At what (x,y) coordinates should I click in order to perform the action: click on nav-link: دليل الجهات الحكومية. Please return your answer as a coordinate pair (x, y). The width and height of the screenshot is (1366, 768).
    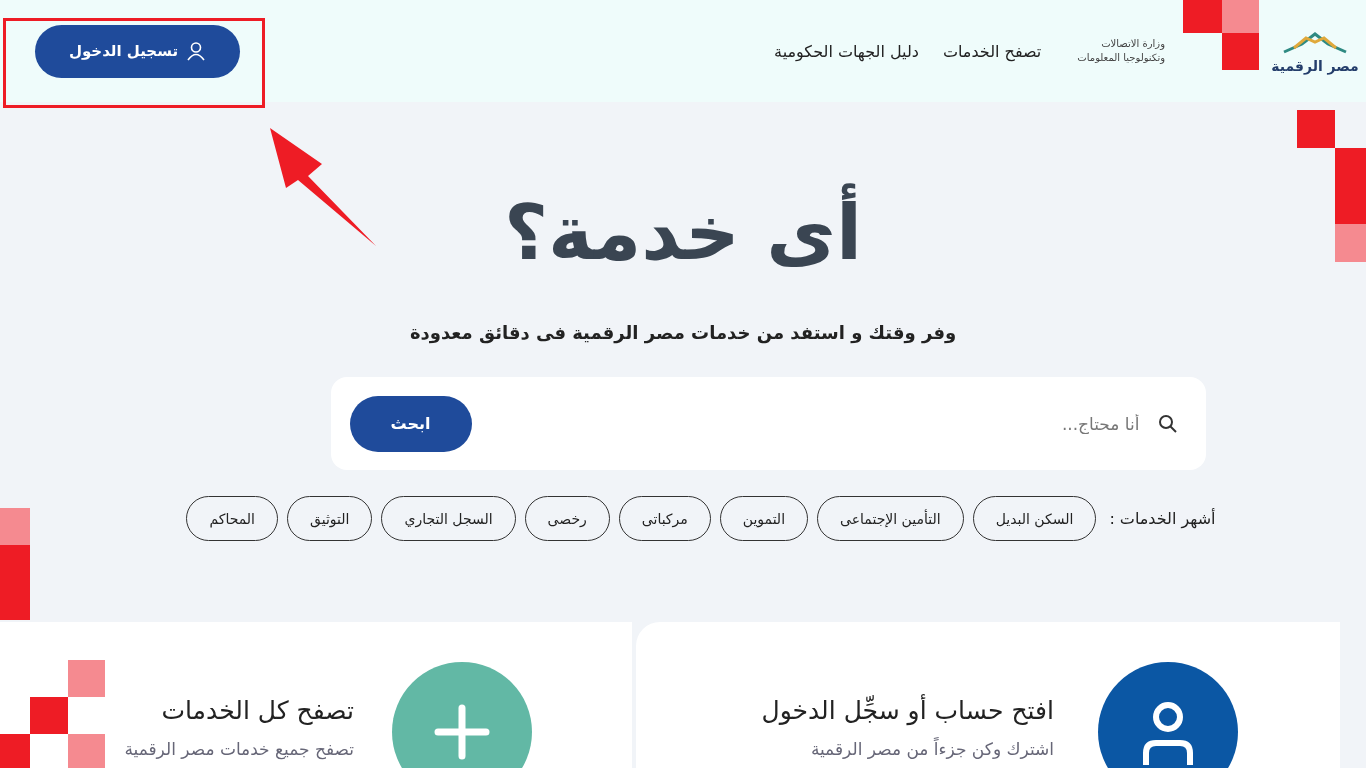
    Looking at the image, I should click on (846, 51).